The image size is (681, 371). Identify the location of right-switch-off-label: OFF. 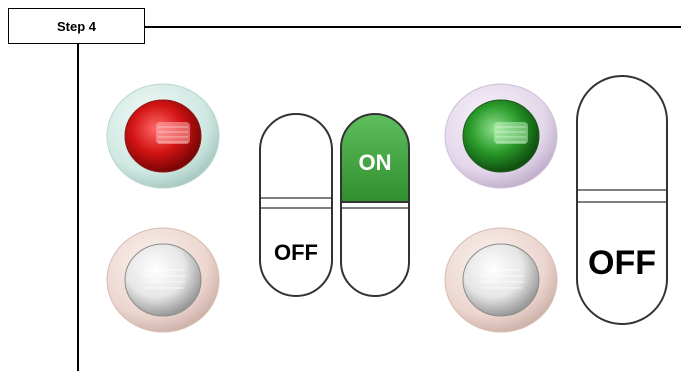
(622, 263).